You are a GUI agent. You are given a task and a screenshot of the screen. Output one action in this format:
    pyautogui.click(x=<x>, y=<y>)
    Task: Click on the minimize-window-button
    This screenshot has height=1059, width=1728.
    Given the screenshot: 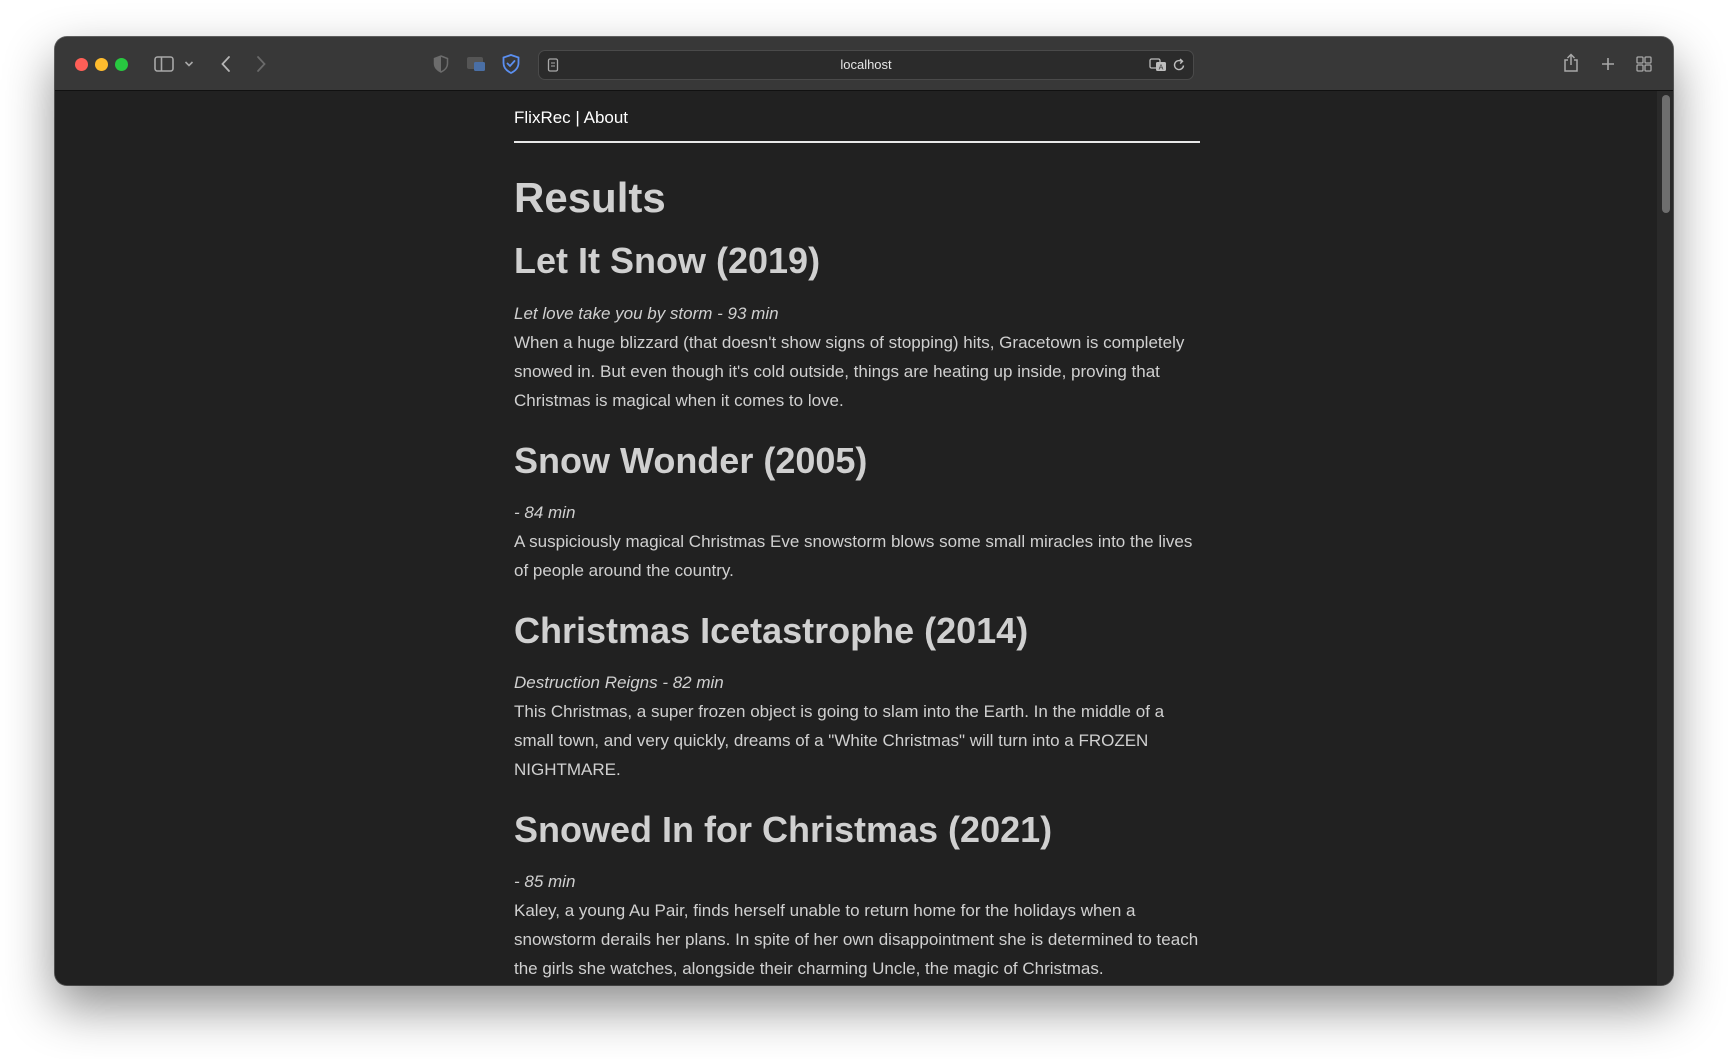 What is the action you would take?
    pyautogui.click(x=101, y=64)
    